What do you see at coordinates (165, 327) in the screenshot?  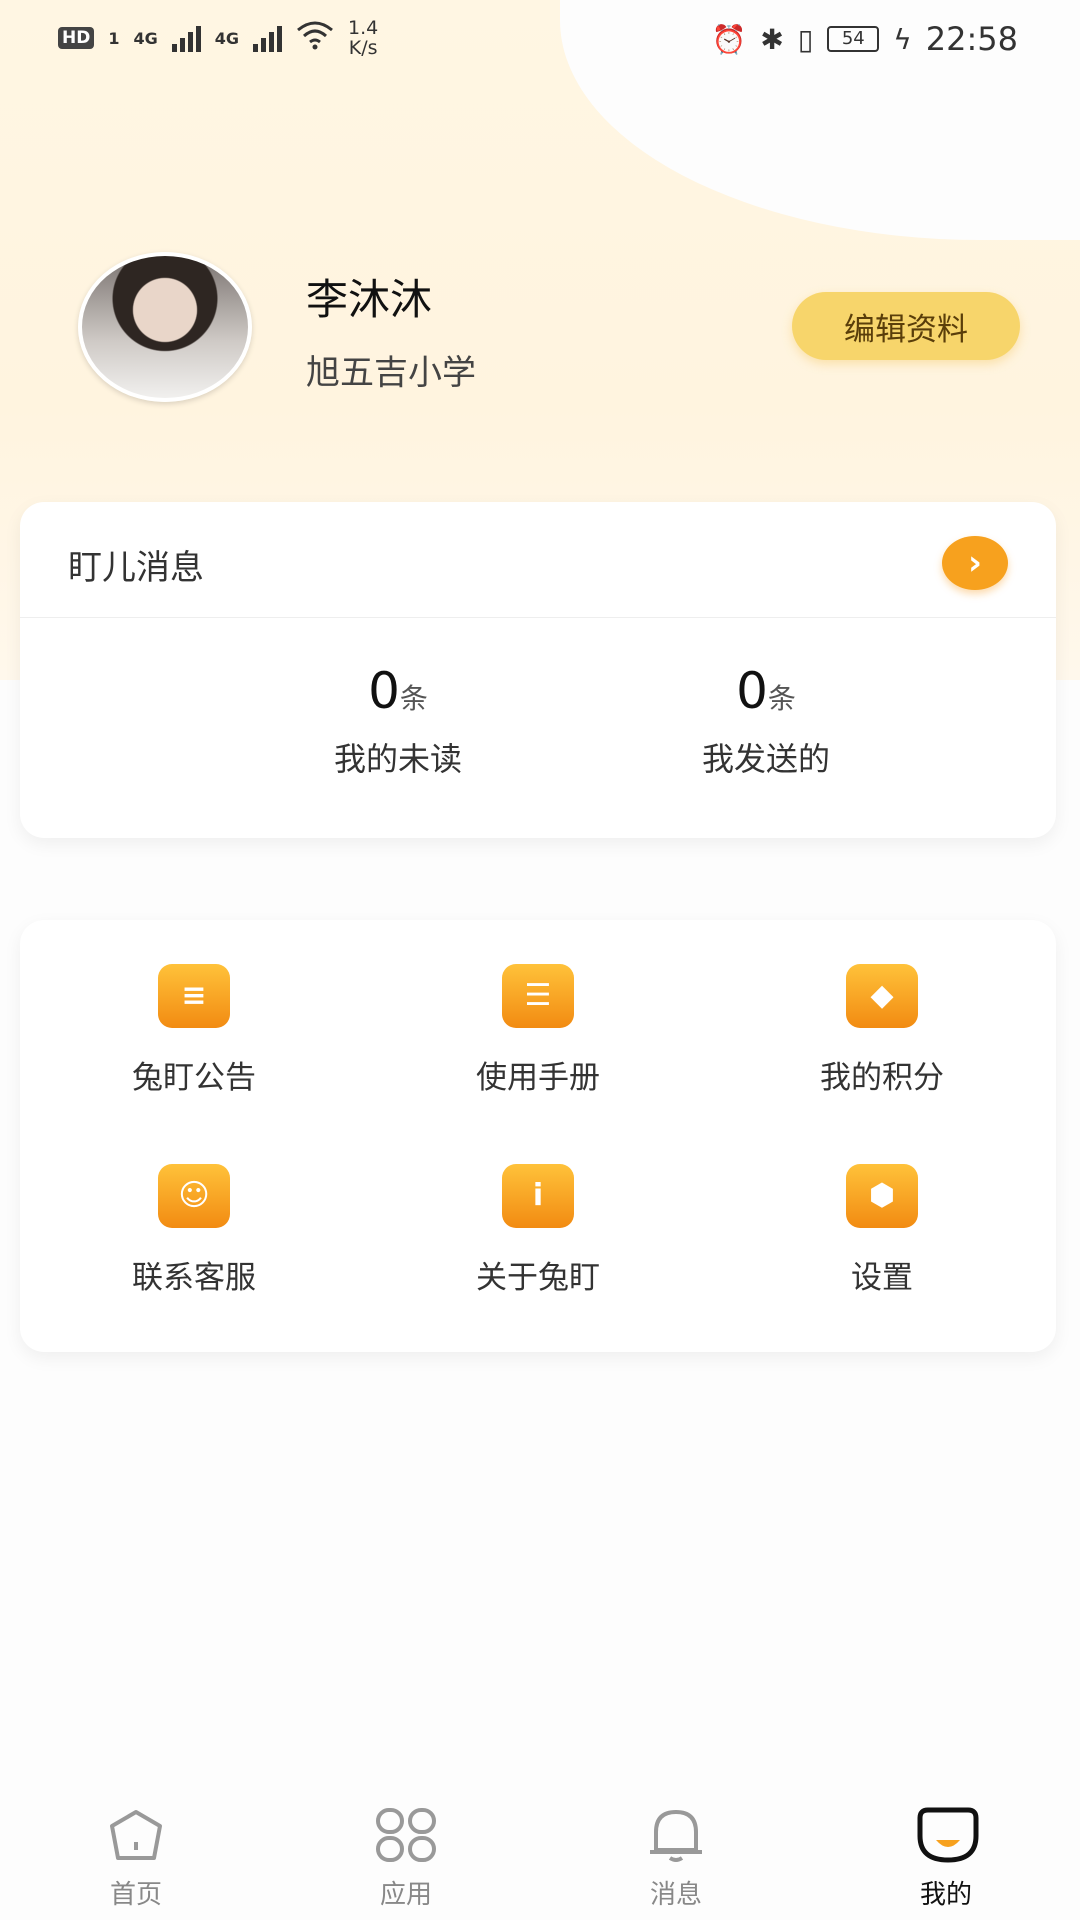 I see `avatar` at bounding box center [165, 327].